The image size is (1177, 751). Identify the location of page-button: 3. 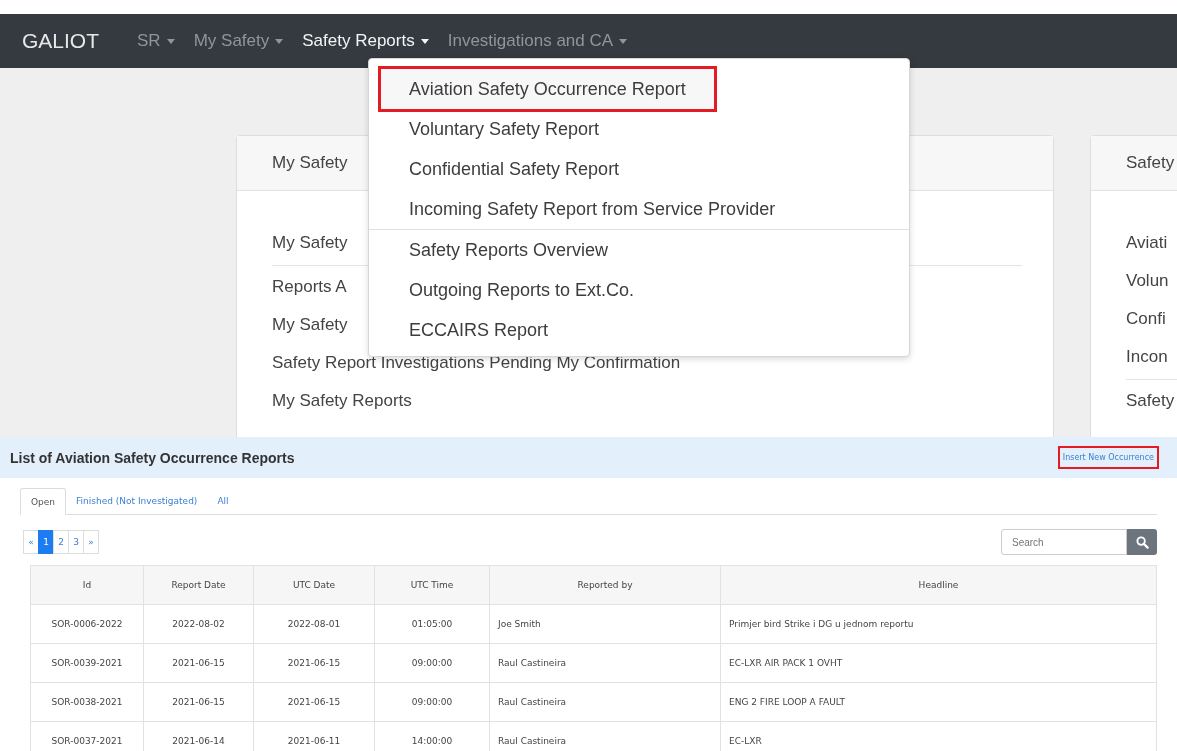
(76, 542).